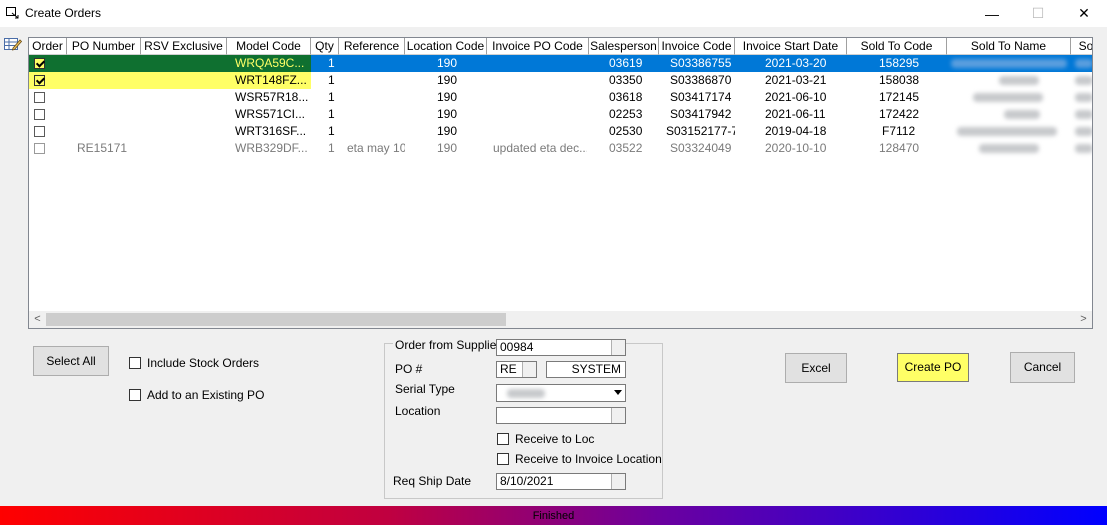 This screenshot has height=525, width=1107. I want to click on cell-invoice-code: S03417174, so click(701, 97).